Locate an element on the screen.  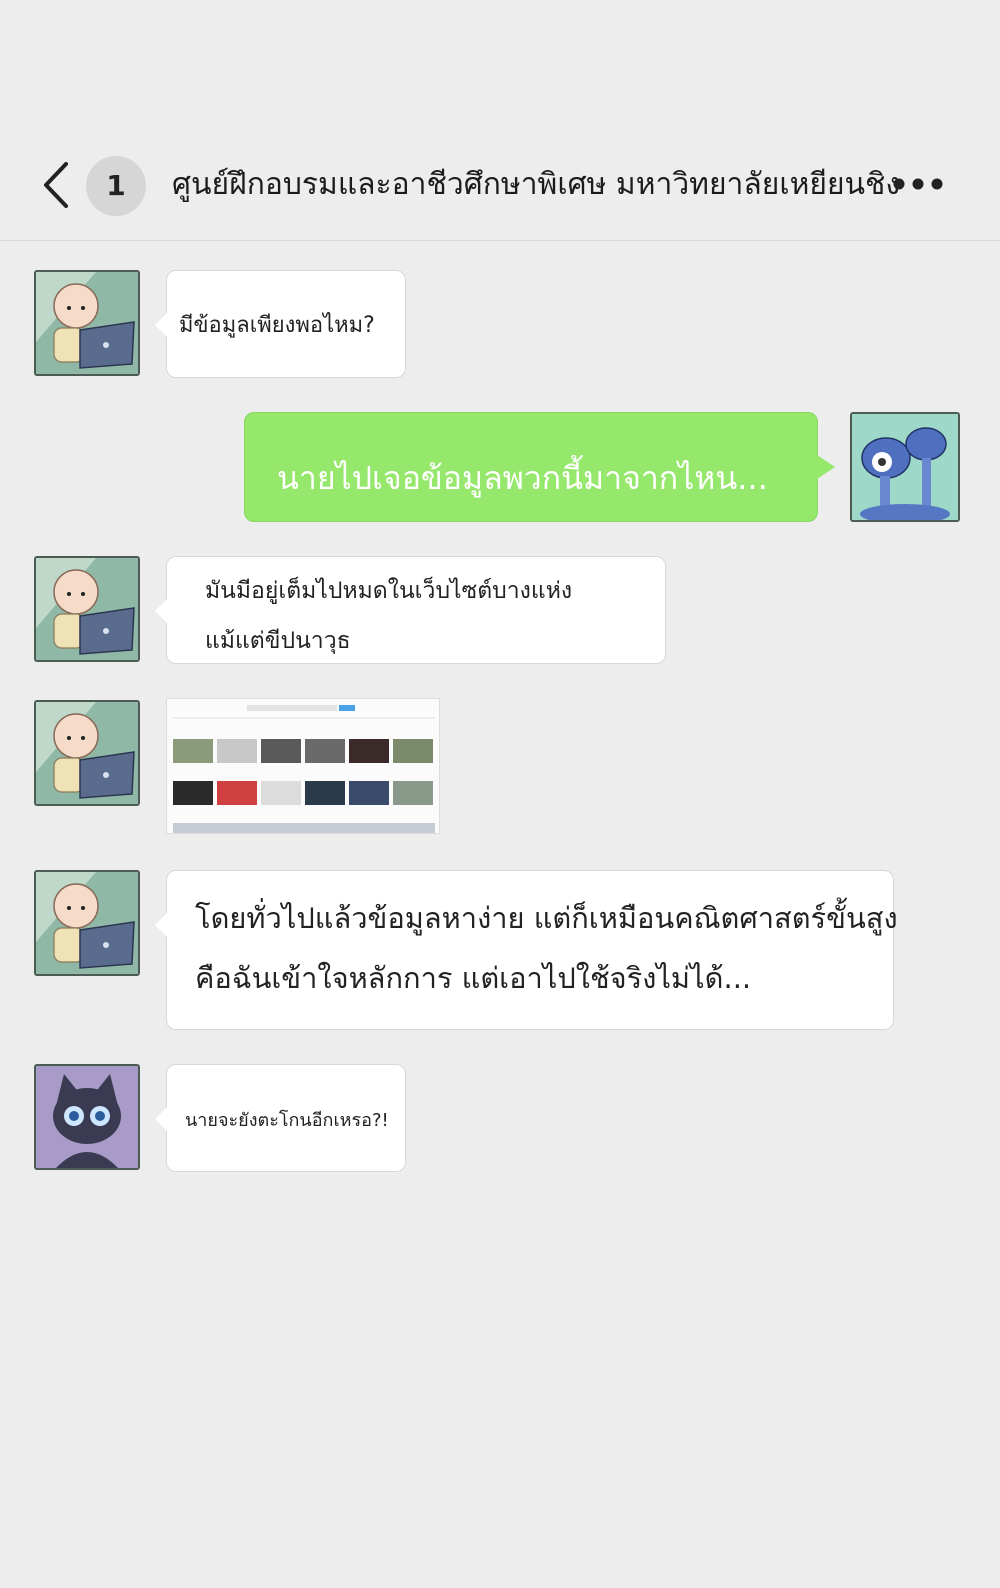
message-line: แม้แต่ขีปนาวุธ is located at coordinates (278, 641).